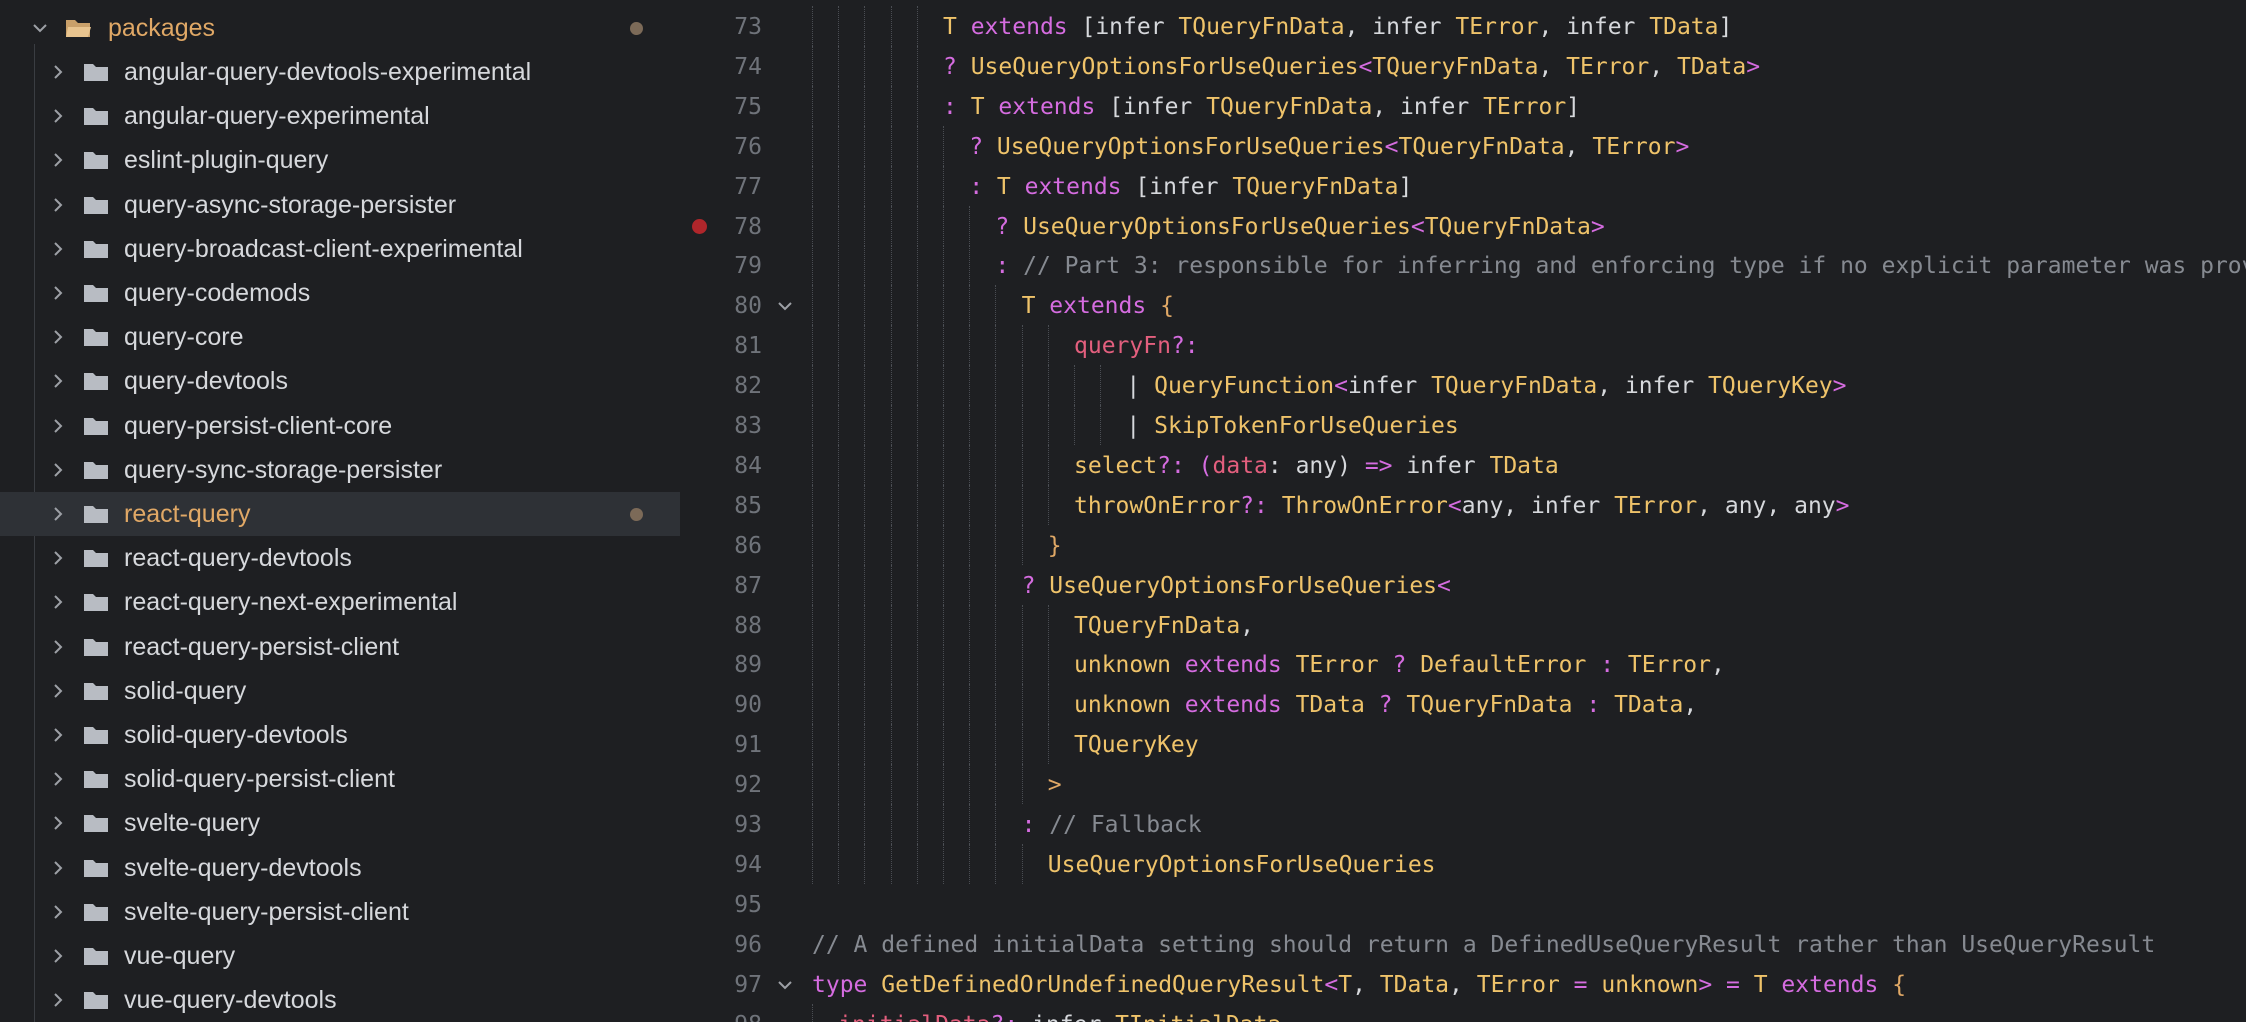 The height and width of the screenshot is (1022, 2246). Describe the element at coordinates (340, 470) in the screenshot. I see `tree-item-query-sync-storage-persister: query-sync-storage-persister` at that location.